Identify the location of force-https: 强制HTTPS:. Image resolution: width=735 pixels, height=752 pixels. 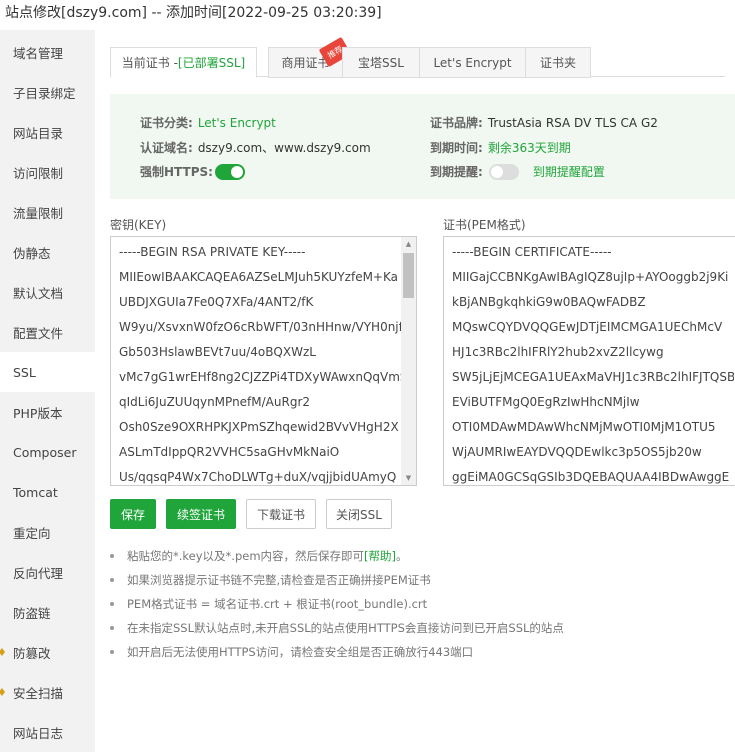
(192, 171).